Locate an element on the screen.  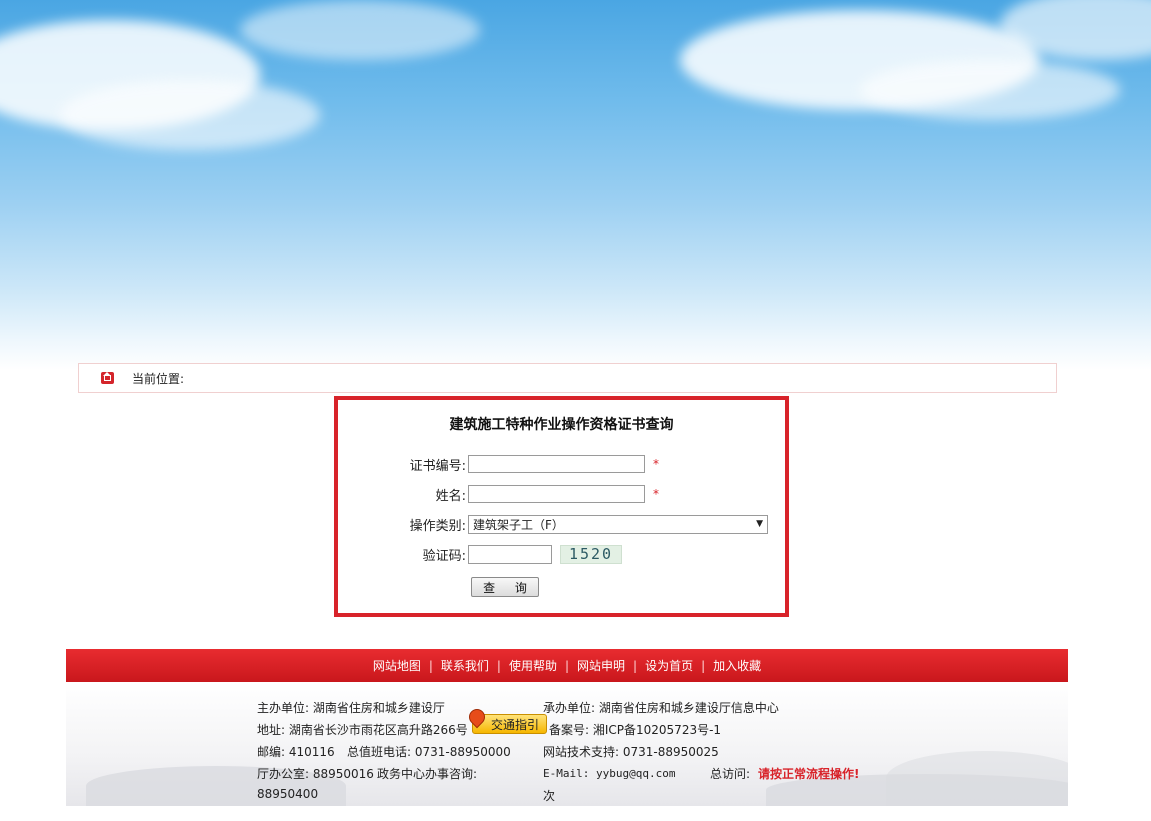
footer-visits-label: 总访问: is located at coordinates (730, 774).